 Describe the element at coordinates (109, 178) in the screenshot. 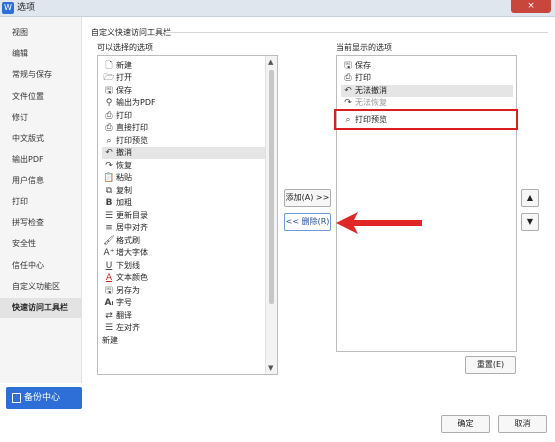

I see `paste-icon: 📋` at that location.